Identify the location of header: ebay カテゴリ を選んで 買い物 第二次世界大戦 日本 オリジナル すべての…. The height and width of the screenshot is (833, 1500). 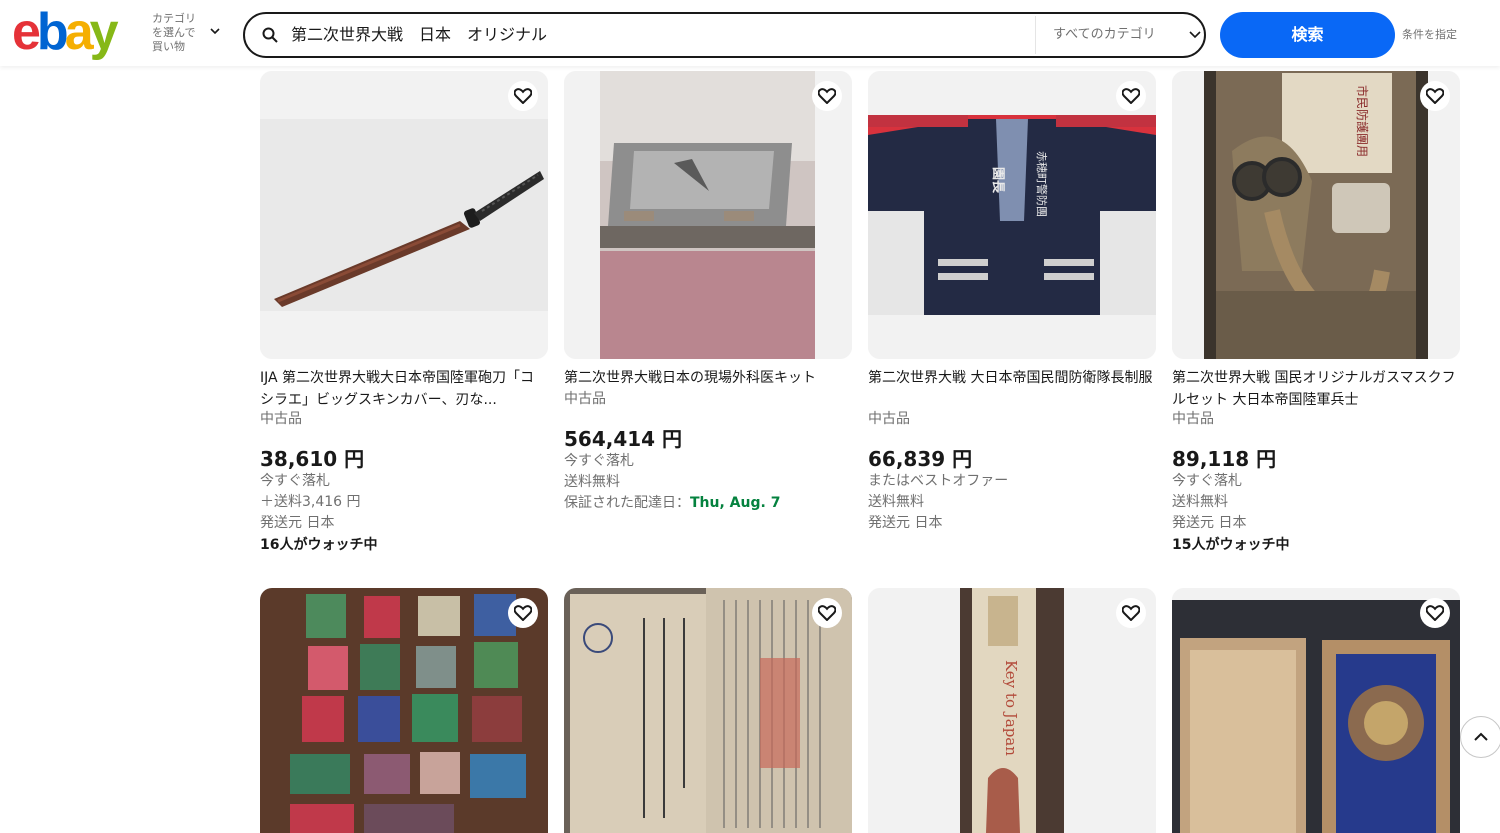
(750, 33).